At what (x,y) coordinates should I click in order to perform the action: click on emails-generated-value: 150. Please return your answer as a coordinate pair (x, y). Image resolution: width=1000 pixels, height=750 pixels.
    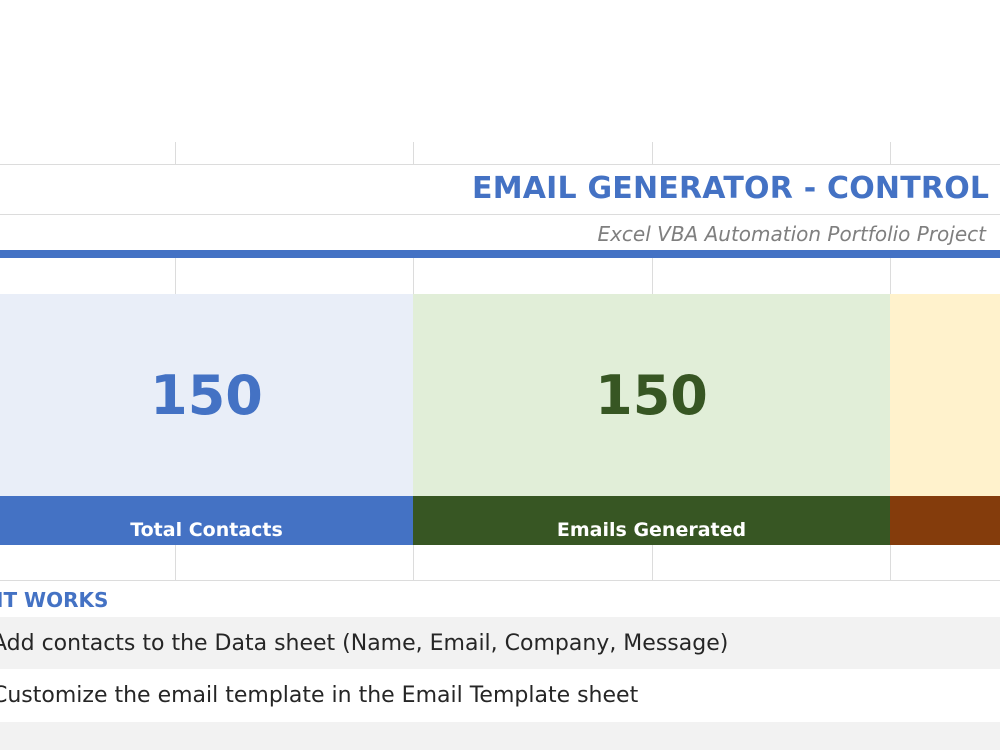
    Looking at the image, I should click on (651, 395).